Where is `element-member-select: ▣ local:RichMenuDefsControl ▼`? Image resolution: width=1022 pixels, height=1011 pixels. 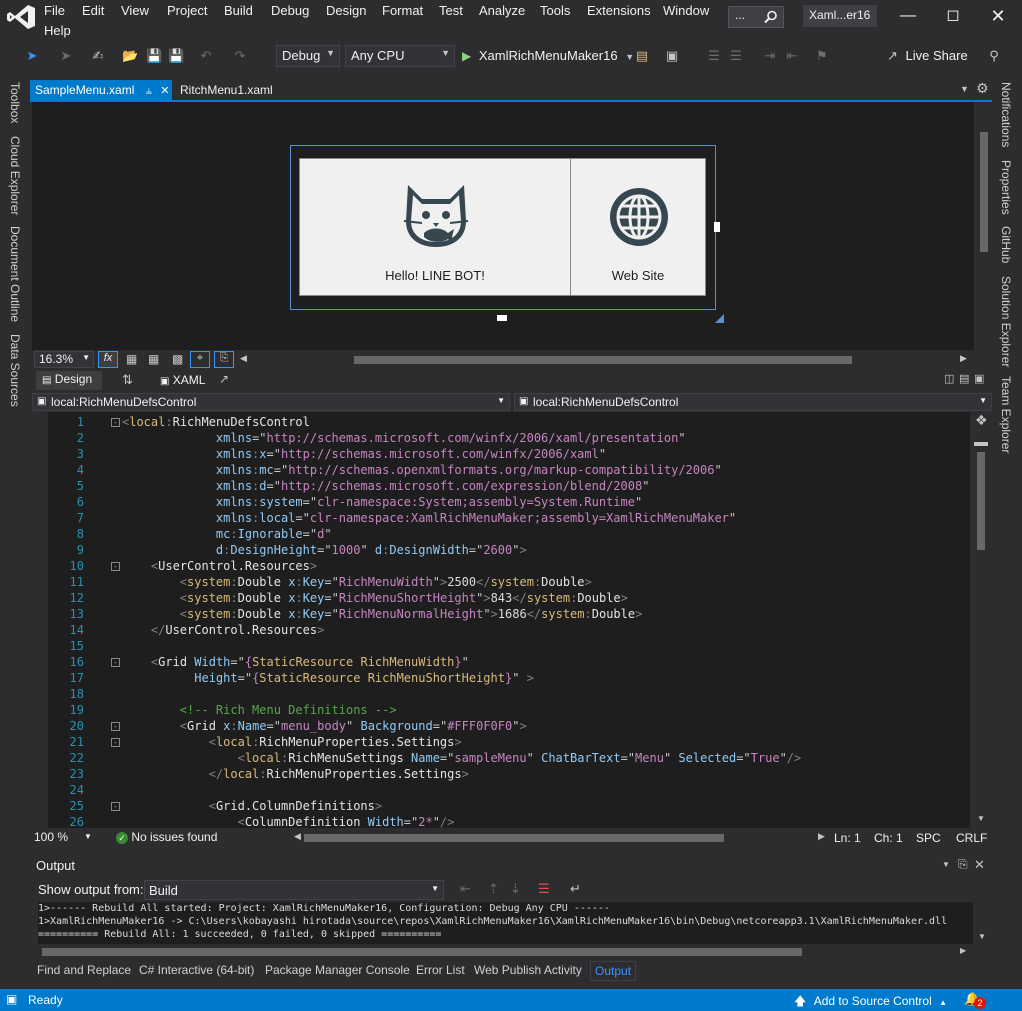 element-member-select: ▣ local:RichMenuDefsControl ▼ is located at coordinates (753, 402).